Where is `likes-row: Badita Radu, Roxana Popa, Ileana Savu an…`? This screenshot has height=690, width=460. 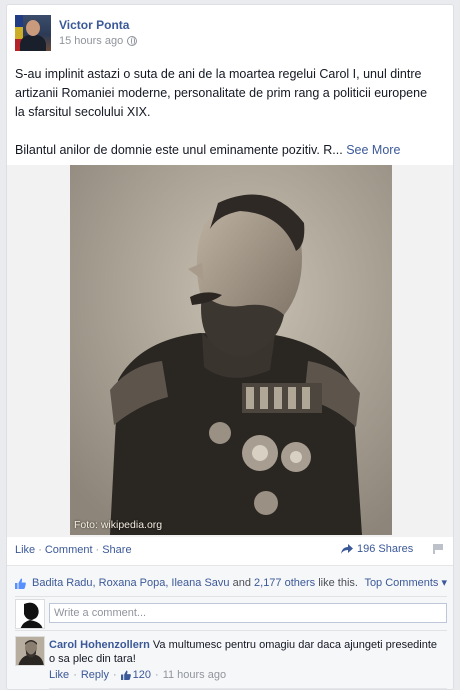 likes-row: Badita Radu, Roxana Popa, Ileana Savu an… is located at coordinates (231, 583).